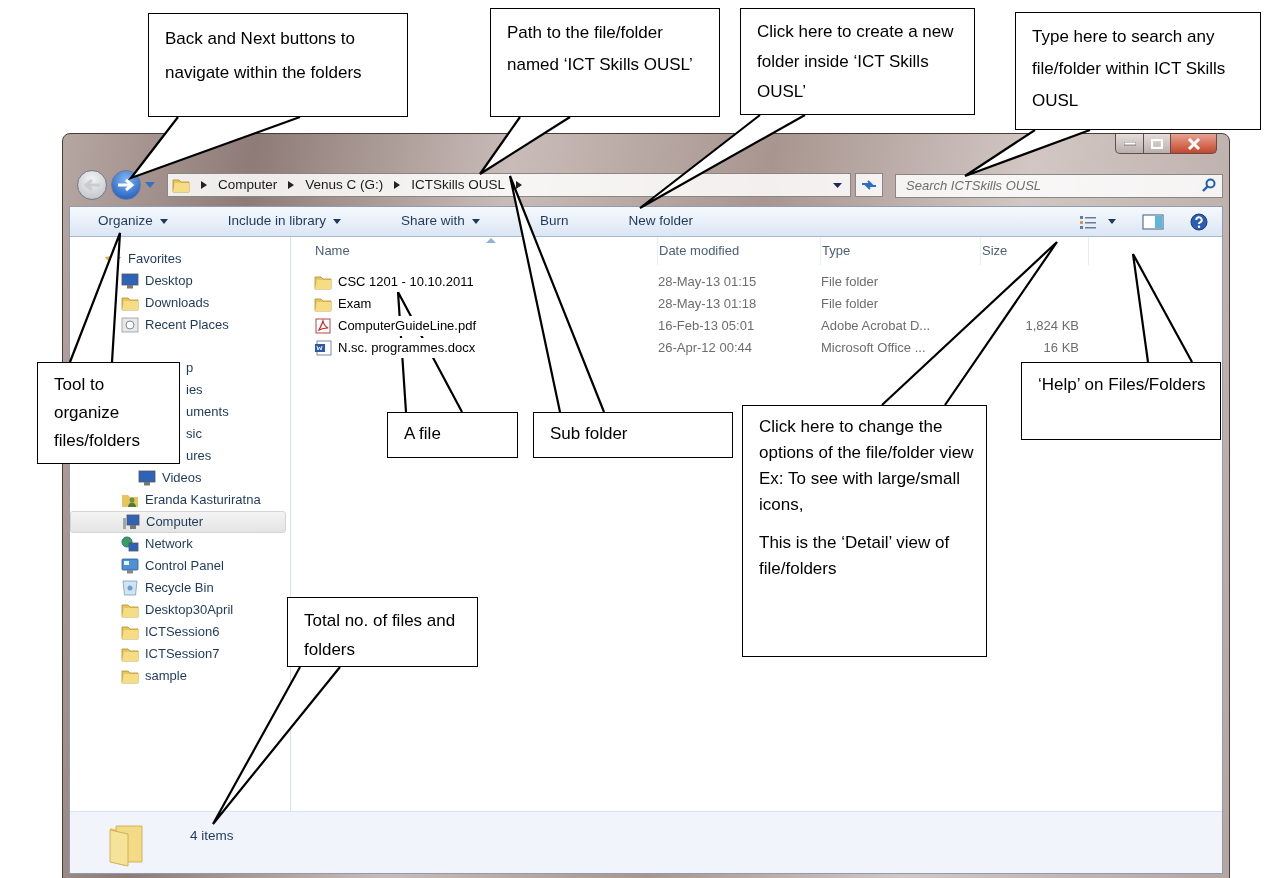 This screenshot has width=1271, height=878. I want to click on callout-text: Total no. of files and folders, so click(380, 635).